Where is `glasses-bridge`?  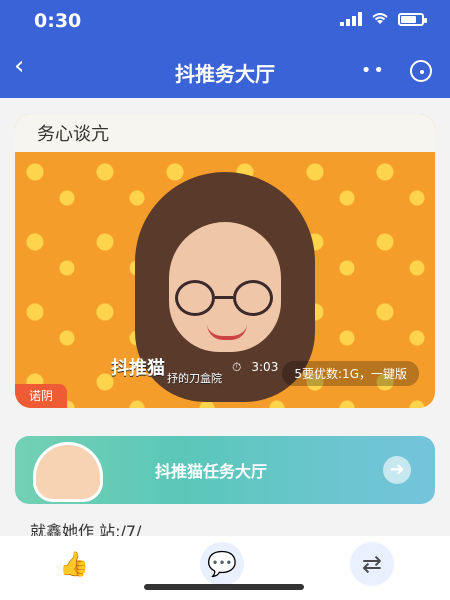
glasses-bridge is located at coordinates (224, 297).